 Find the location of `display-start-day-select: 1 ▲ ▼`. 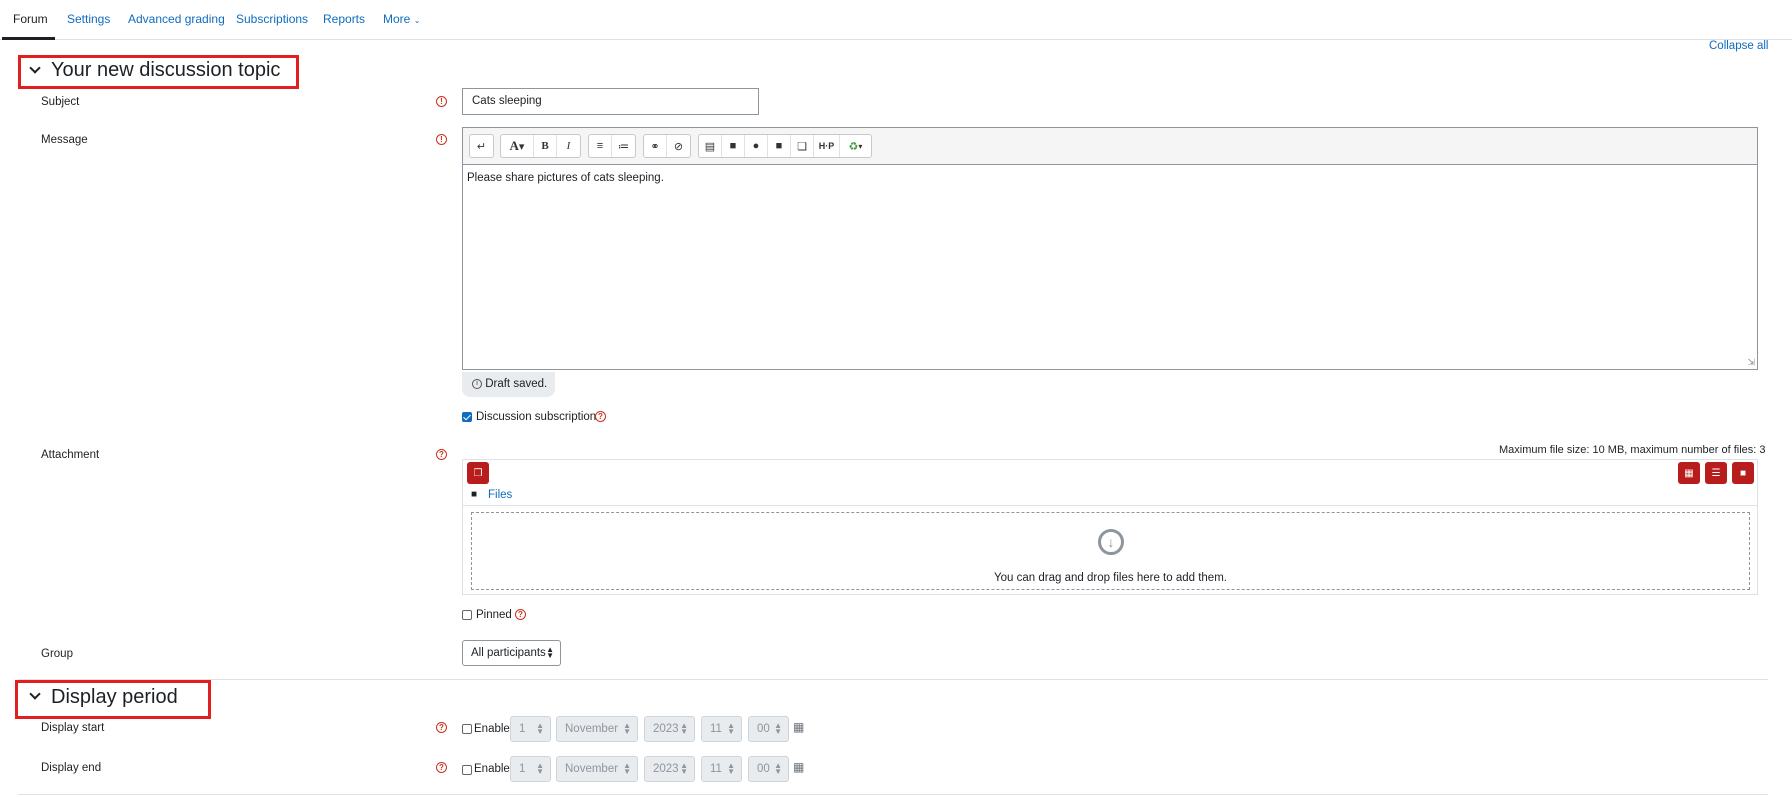

display-start-day-select: 1 ▲ ▼ is located at coordinates (530, 729).